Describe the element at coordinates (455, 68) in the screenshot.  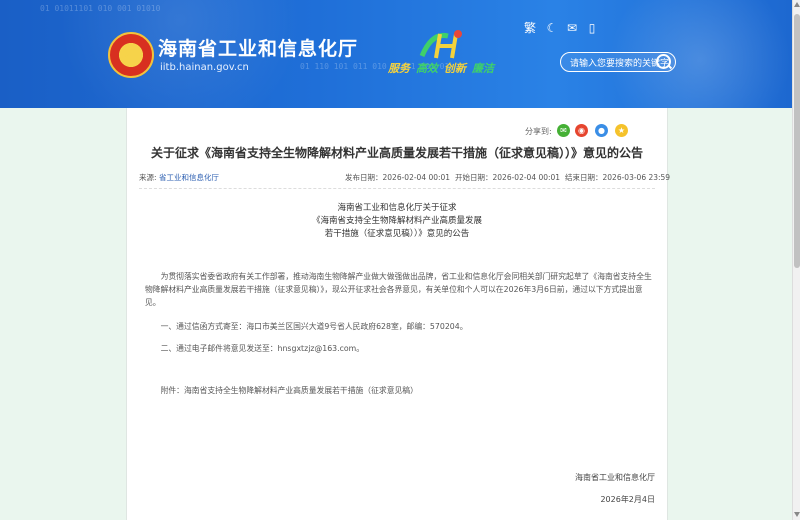
I see `slogan-word: 创新` at that location.